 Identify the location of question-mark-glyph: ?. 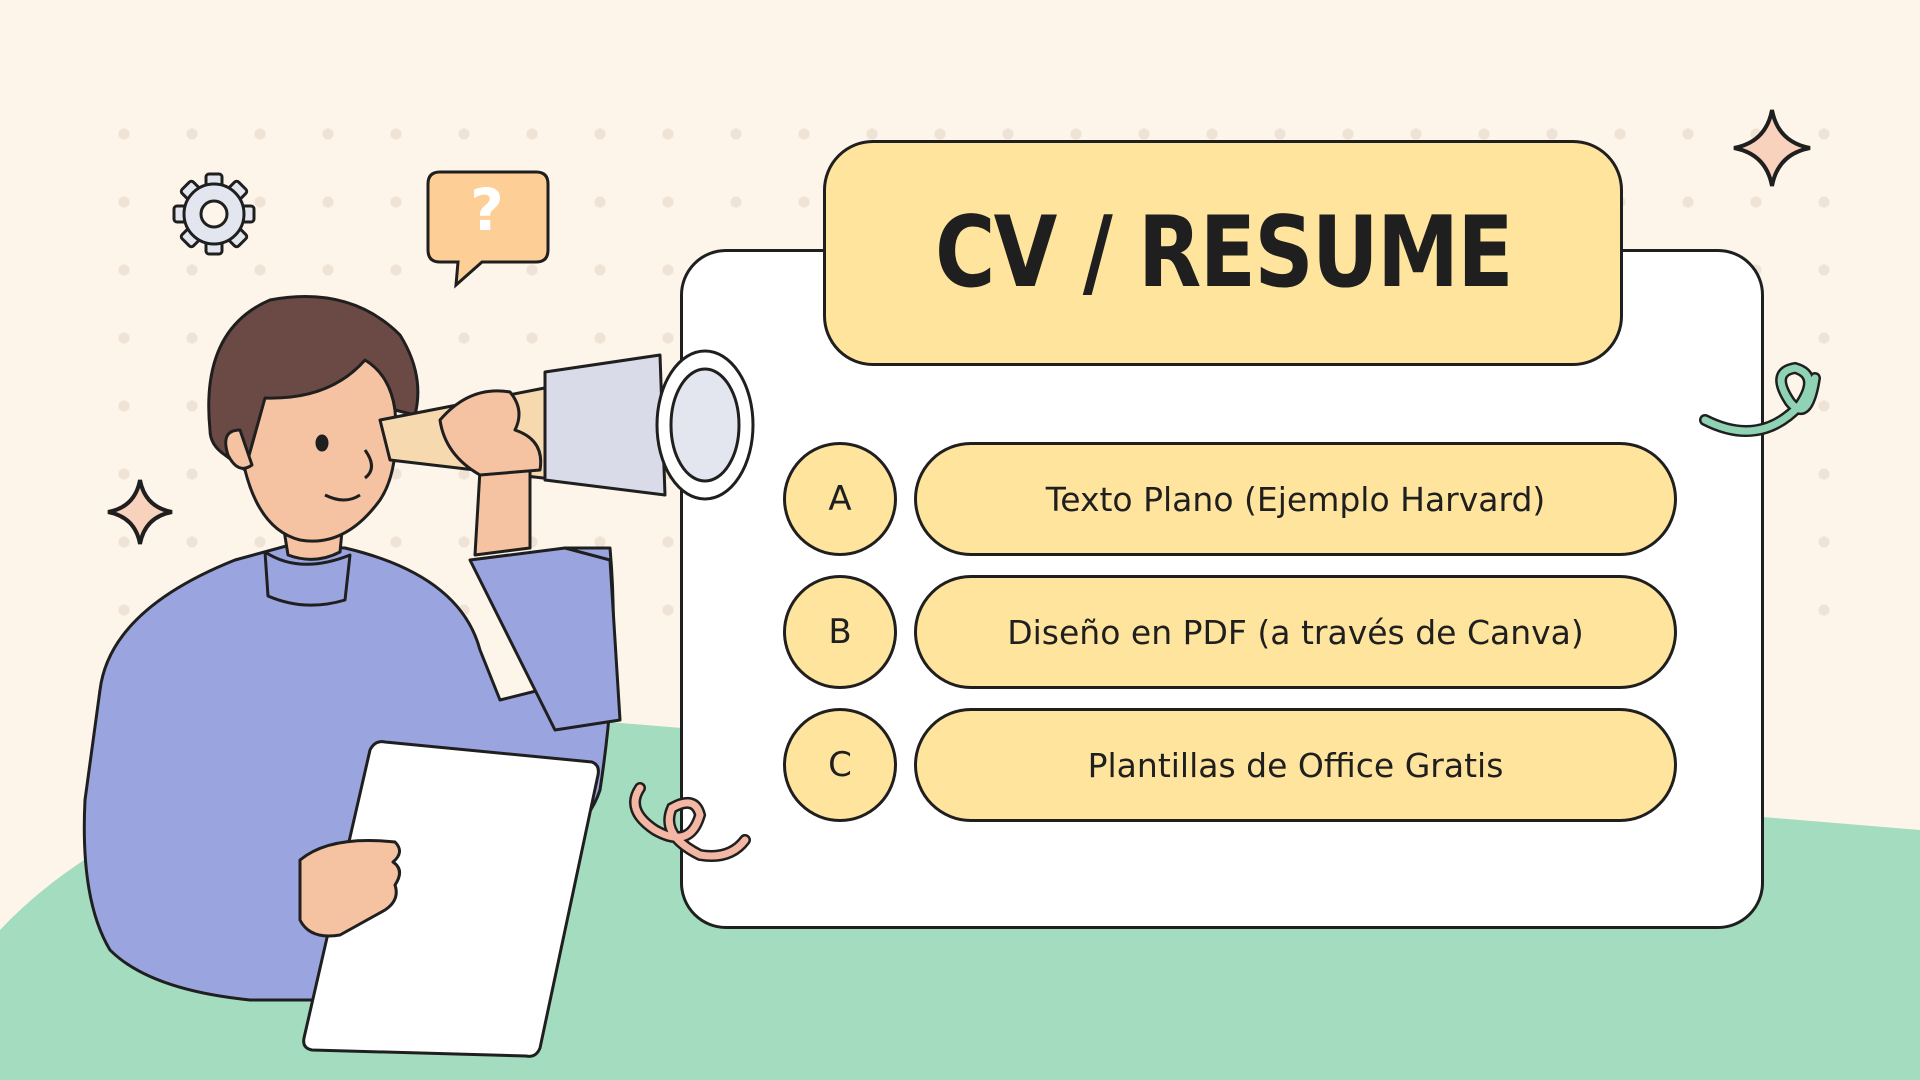
(487, 210).